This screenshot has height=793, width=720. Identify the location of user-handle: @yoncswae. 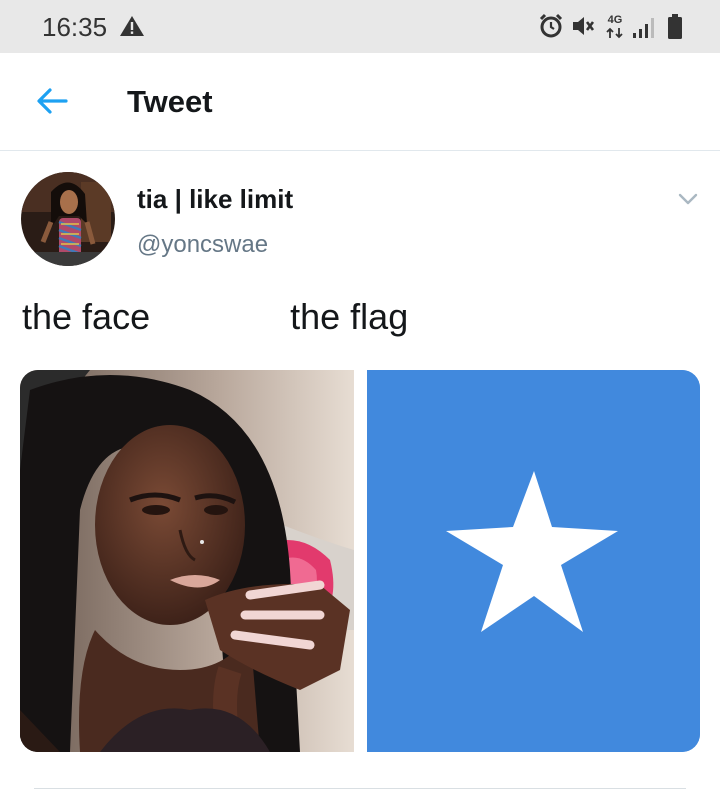
(202, 245).